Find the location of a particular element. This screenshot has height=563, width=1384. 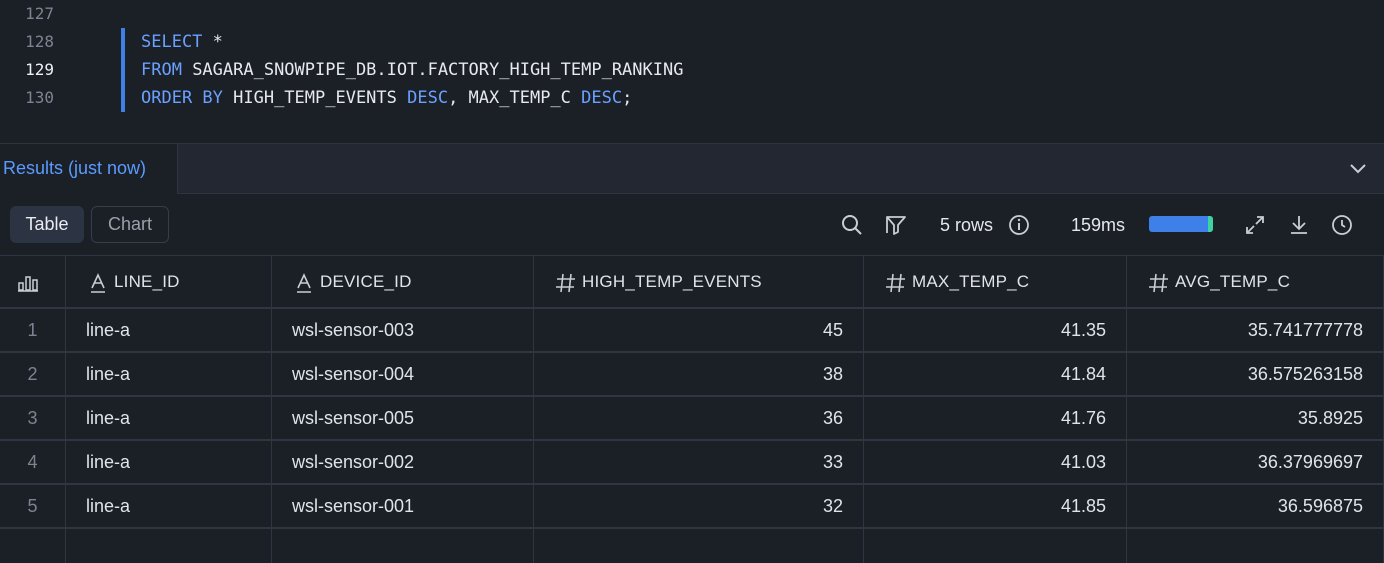

column-header-high-temp-events: HIGH_TEMP_EVENTS is located at coordinates (699, 282).